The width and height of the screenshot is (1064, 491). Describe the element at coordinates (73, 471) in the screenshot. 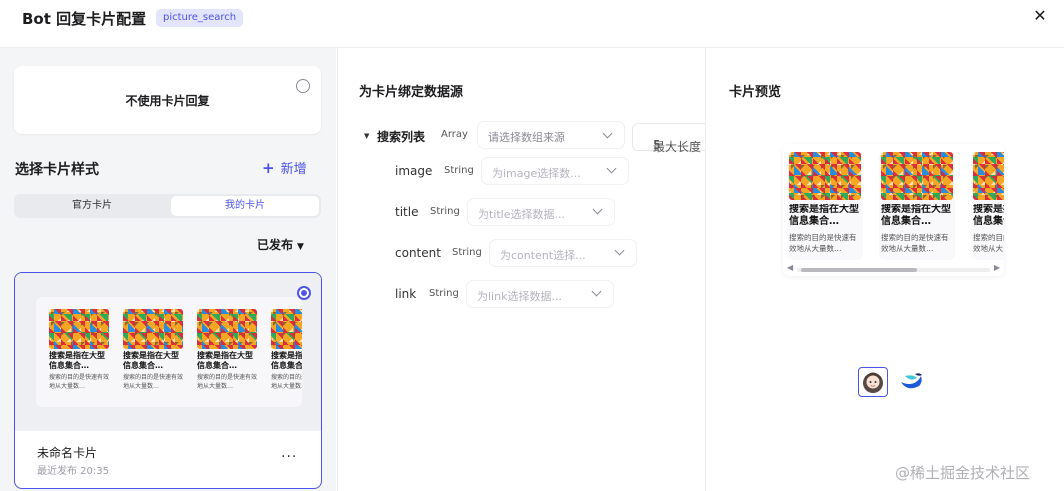

I see `card-publish-time: 最近发布 20:35` at that location.